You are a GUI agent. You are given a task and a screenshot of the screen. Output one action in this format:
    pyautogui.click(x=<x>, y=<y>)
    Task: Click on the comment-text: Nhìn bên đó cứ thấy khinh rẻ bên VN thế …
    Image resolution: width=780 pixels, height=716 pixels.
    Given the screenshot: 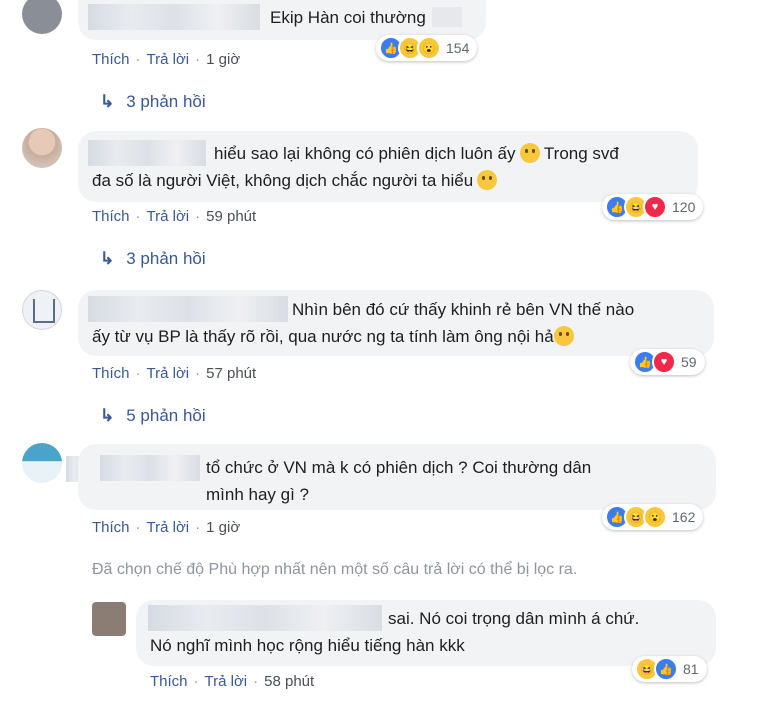 What is the action you would take?
    pyautogui.click(x=463, y=309)
    